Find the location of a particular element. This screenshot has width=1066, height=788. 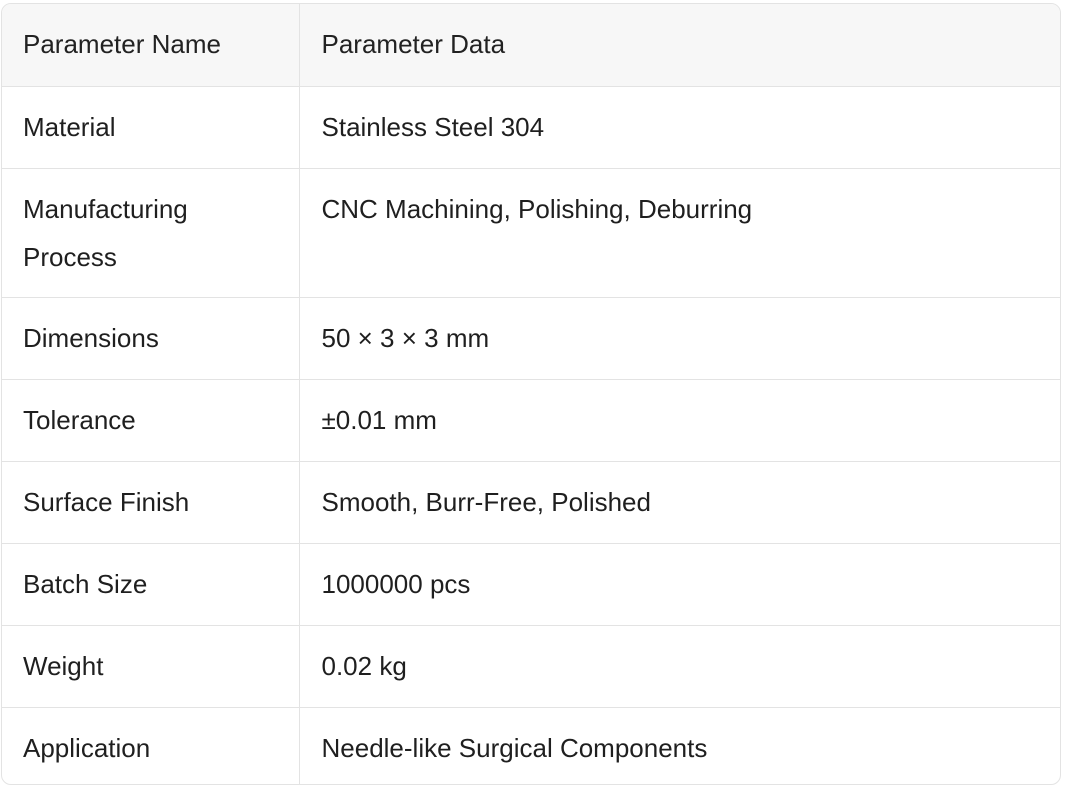

row-parameter-data: 0.02 kg is located at coordinates (679, 666).